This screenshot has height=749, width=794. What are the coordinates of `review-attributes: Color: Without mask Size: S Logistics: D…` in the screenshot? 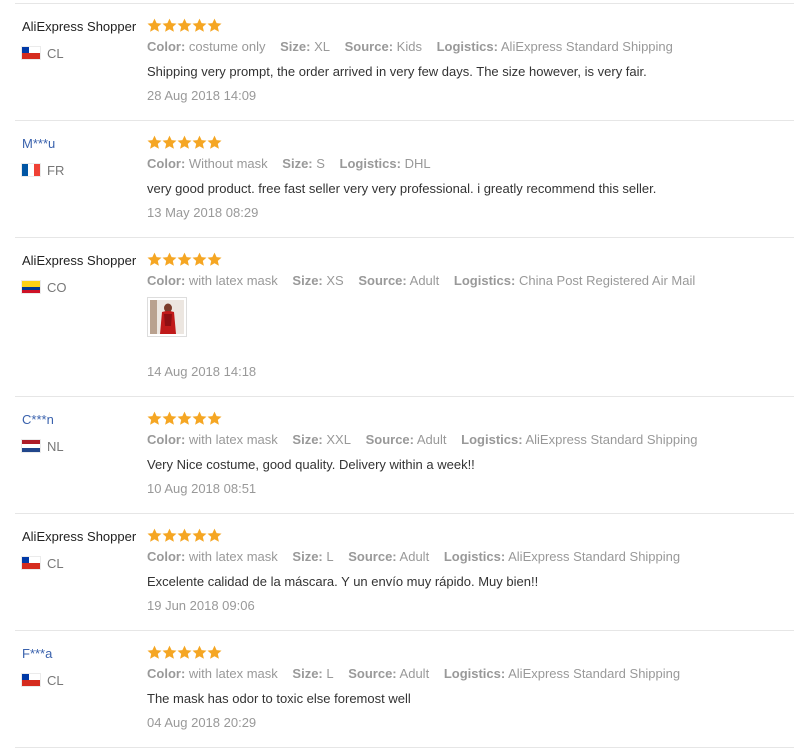 It's located at (294, 163).